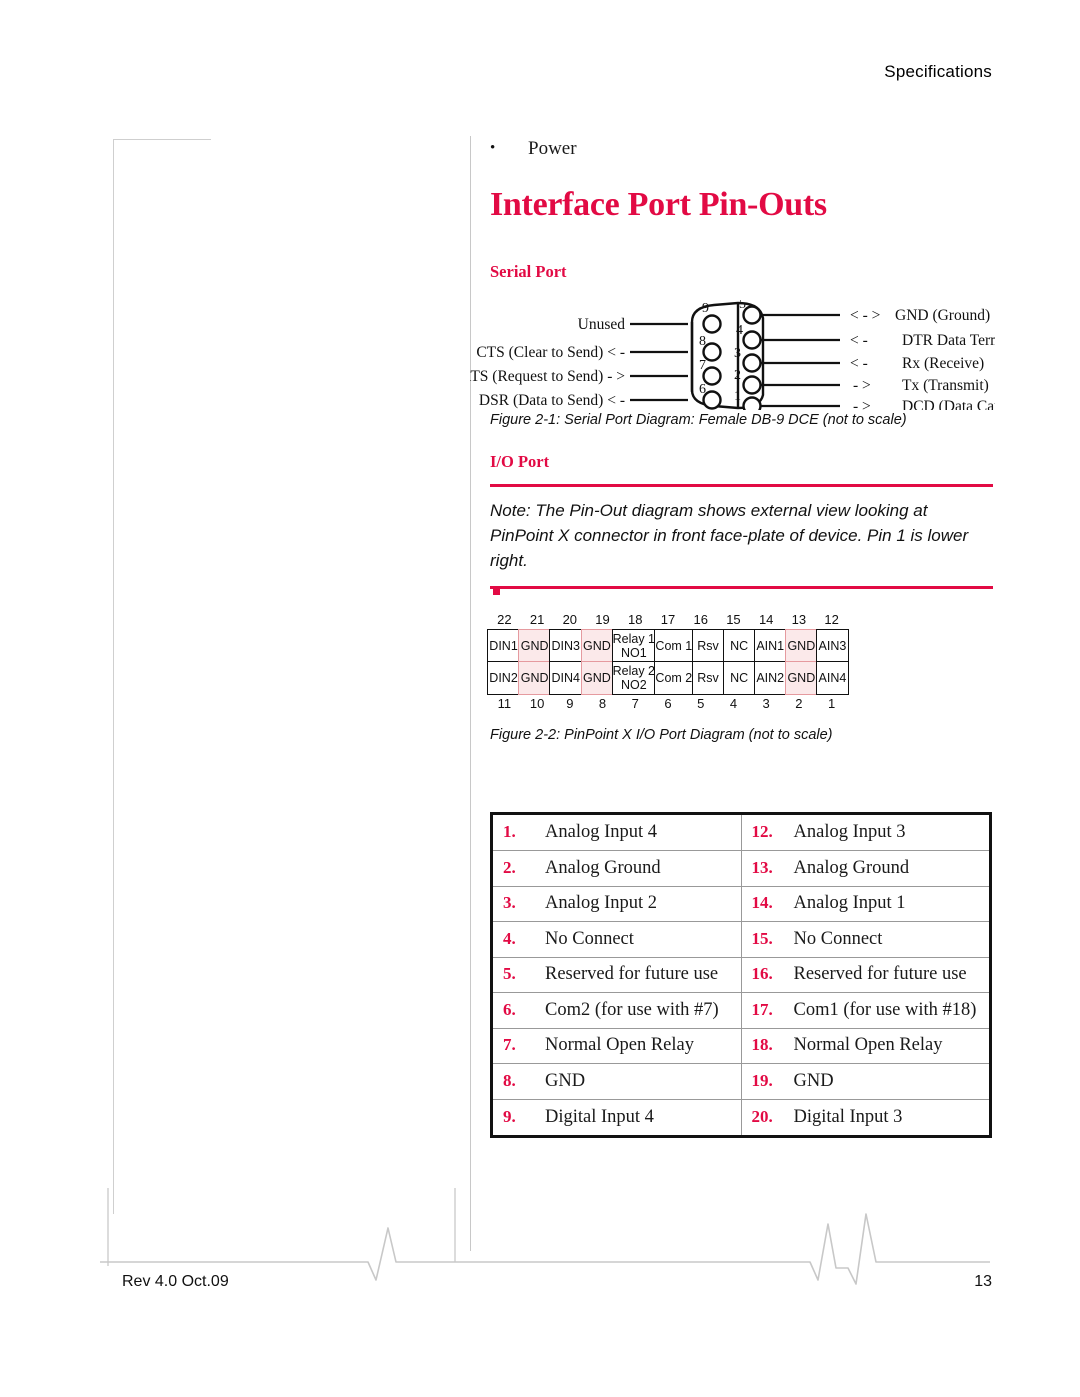 This screenshot has height=1397, width=1080. What do you see at coordinates (602, 324) in the screenshot?
I see `serial-left-label: Unused` at bounding box center [602, 324].